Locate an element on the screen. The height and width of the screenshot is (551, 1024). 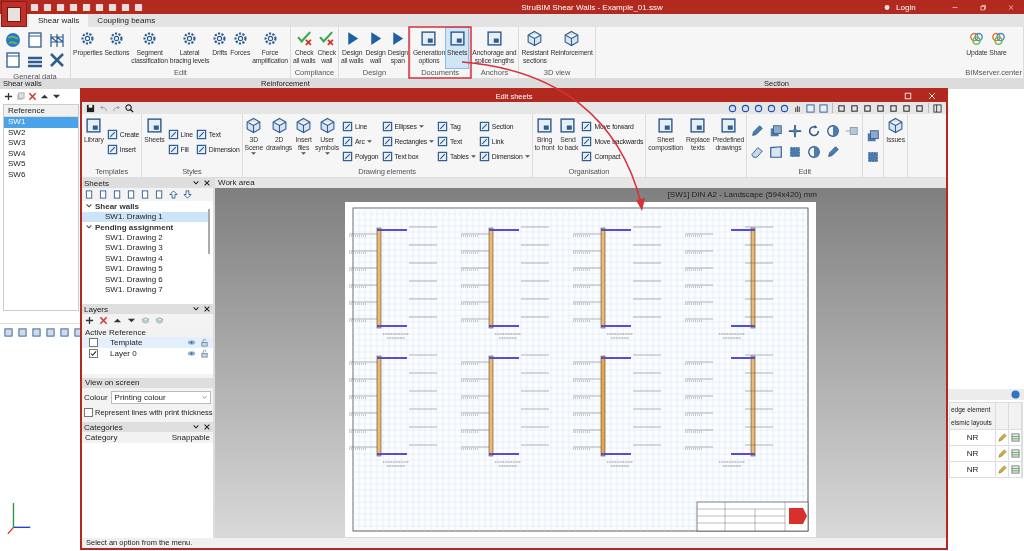
tree-item: SW1. Drawing 5 is located at coordinates (145, 269).